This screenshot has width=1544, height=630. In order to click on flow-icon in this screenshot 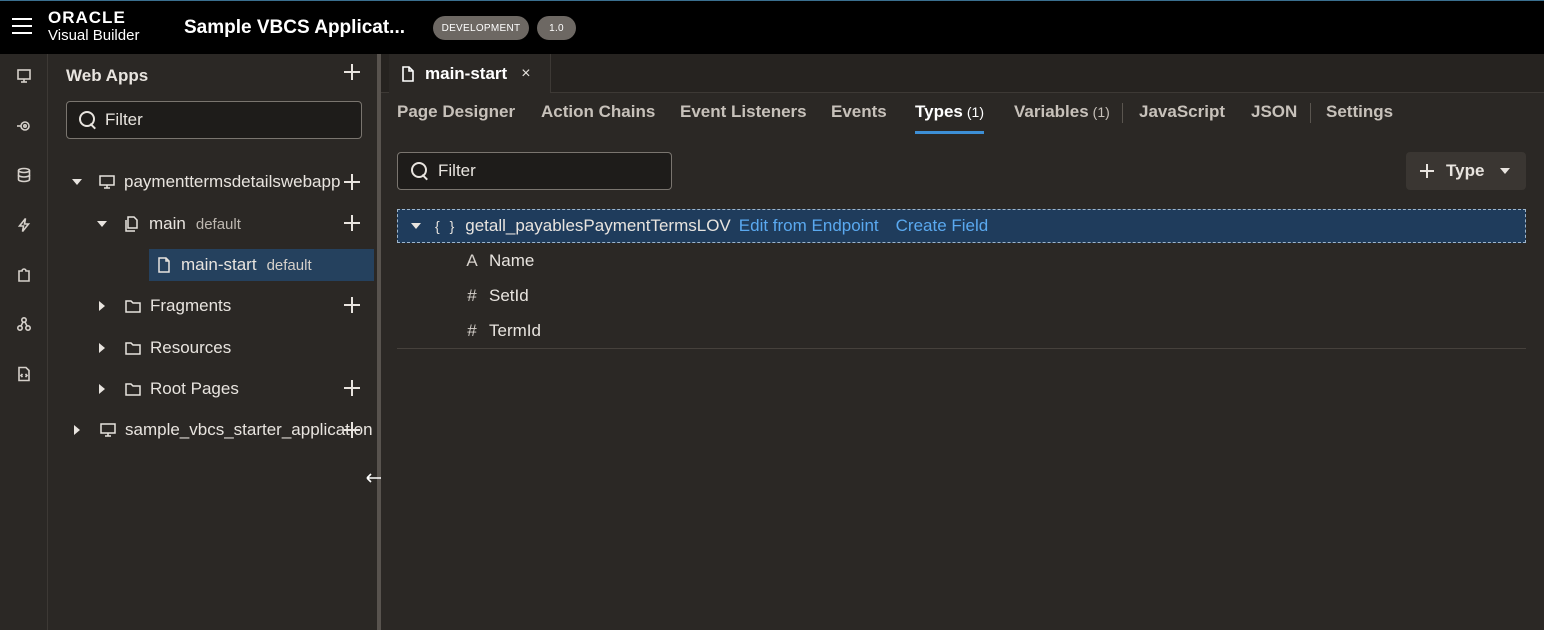, I will do `click(132, 224)`.